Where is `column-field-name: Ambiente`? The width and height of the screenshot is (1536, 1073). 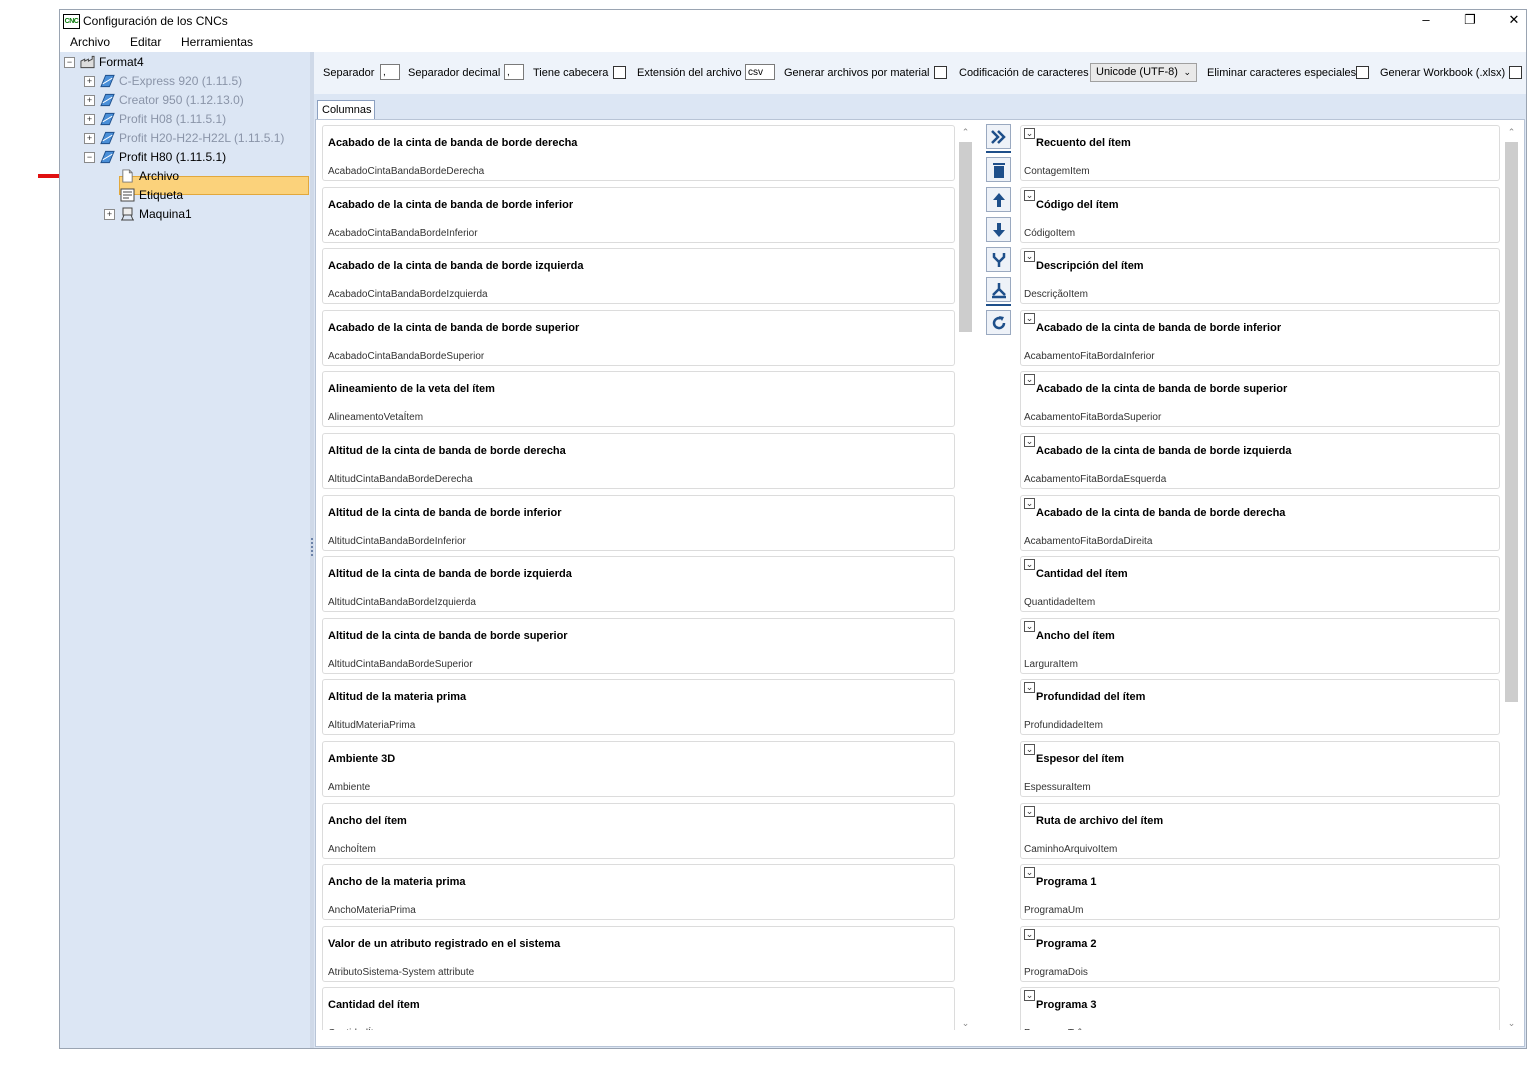 column-field-name: Ambiente is located at coordinates (349, 787).